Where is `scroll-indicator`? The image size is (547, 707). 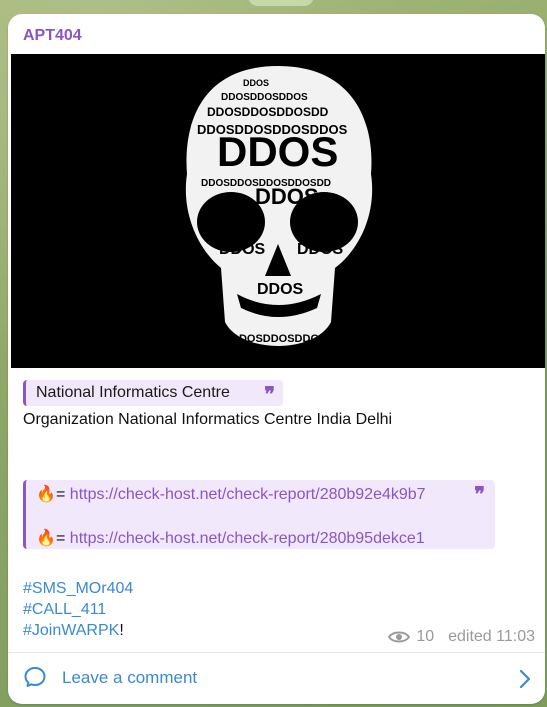
scroll-indicator is located at coordinates (281, 3).